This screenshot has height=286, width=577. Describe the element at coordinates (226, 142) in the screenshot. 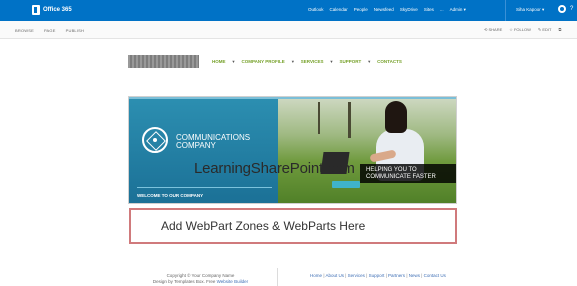

I see `company-name: COMMUNICATIONS COMPANY` at that location.